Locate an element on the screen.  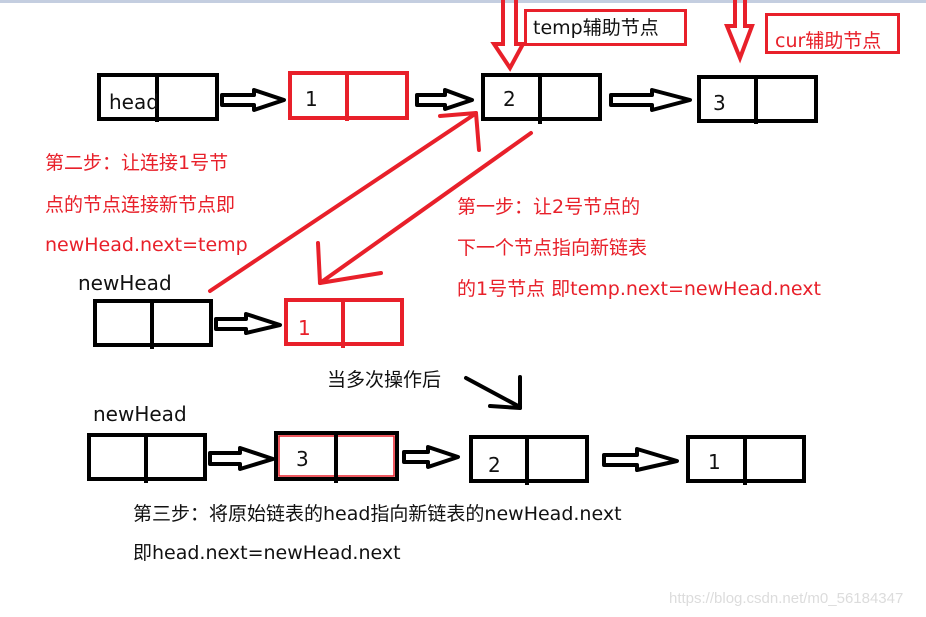
temp-helper-label: temp辅助节点 is located at coordinates (596, 28).